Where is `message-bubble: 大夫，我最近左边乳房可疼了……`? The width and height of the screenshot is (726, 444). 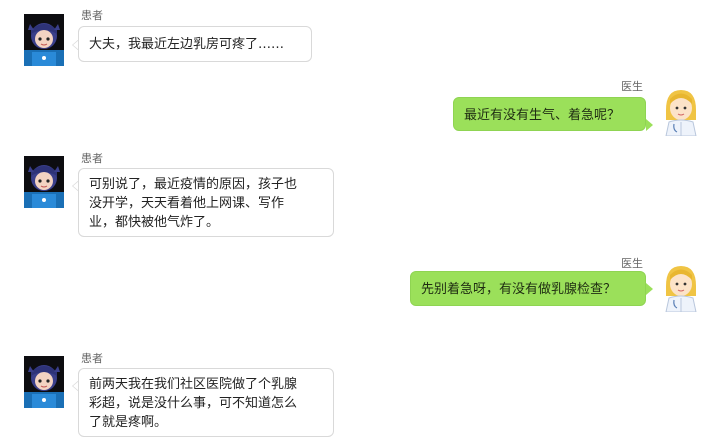
message-bubble: 大夫，我最近左边乳房可疼了…… is located at coordinates (195, 44).